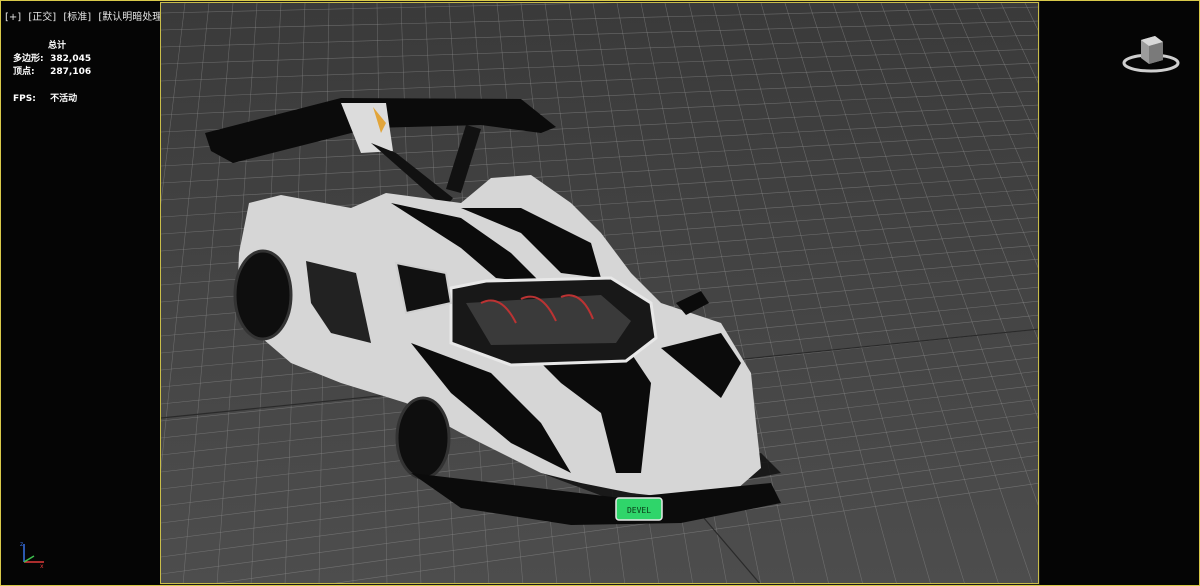 The width and height of the screenshot is (1200, 586). Describe the element at coordinates (13, 17) in the screenshot. I see `viewport-plus-menu: [+]` at that location.